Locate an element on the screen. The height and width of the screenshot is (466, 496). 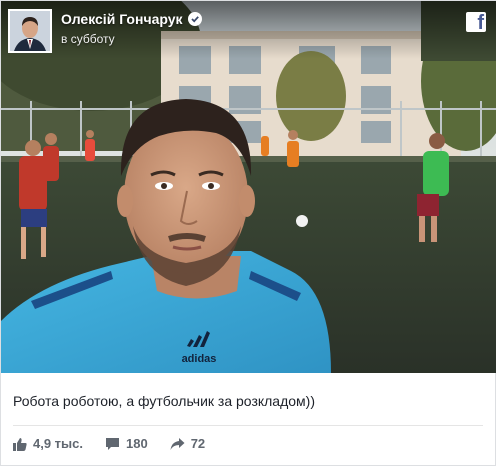
author-name-row: Олексій Гончарук is located at coordinates (131, 19).